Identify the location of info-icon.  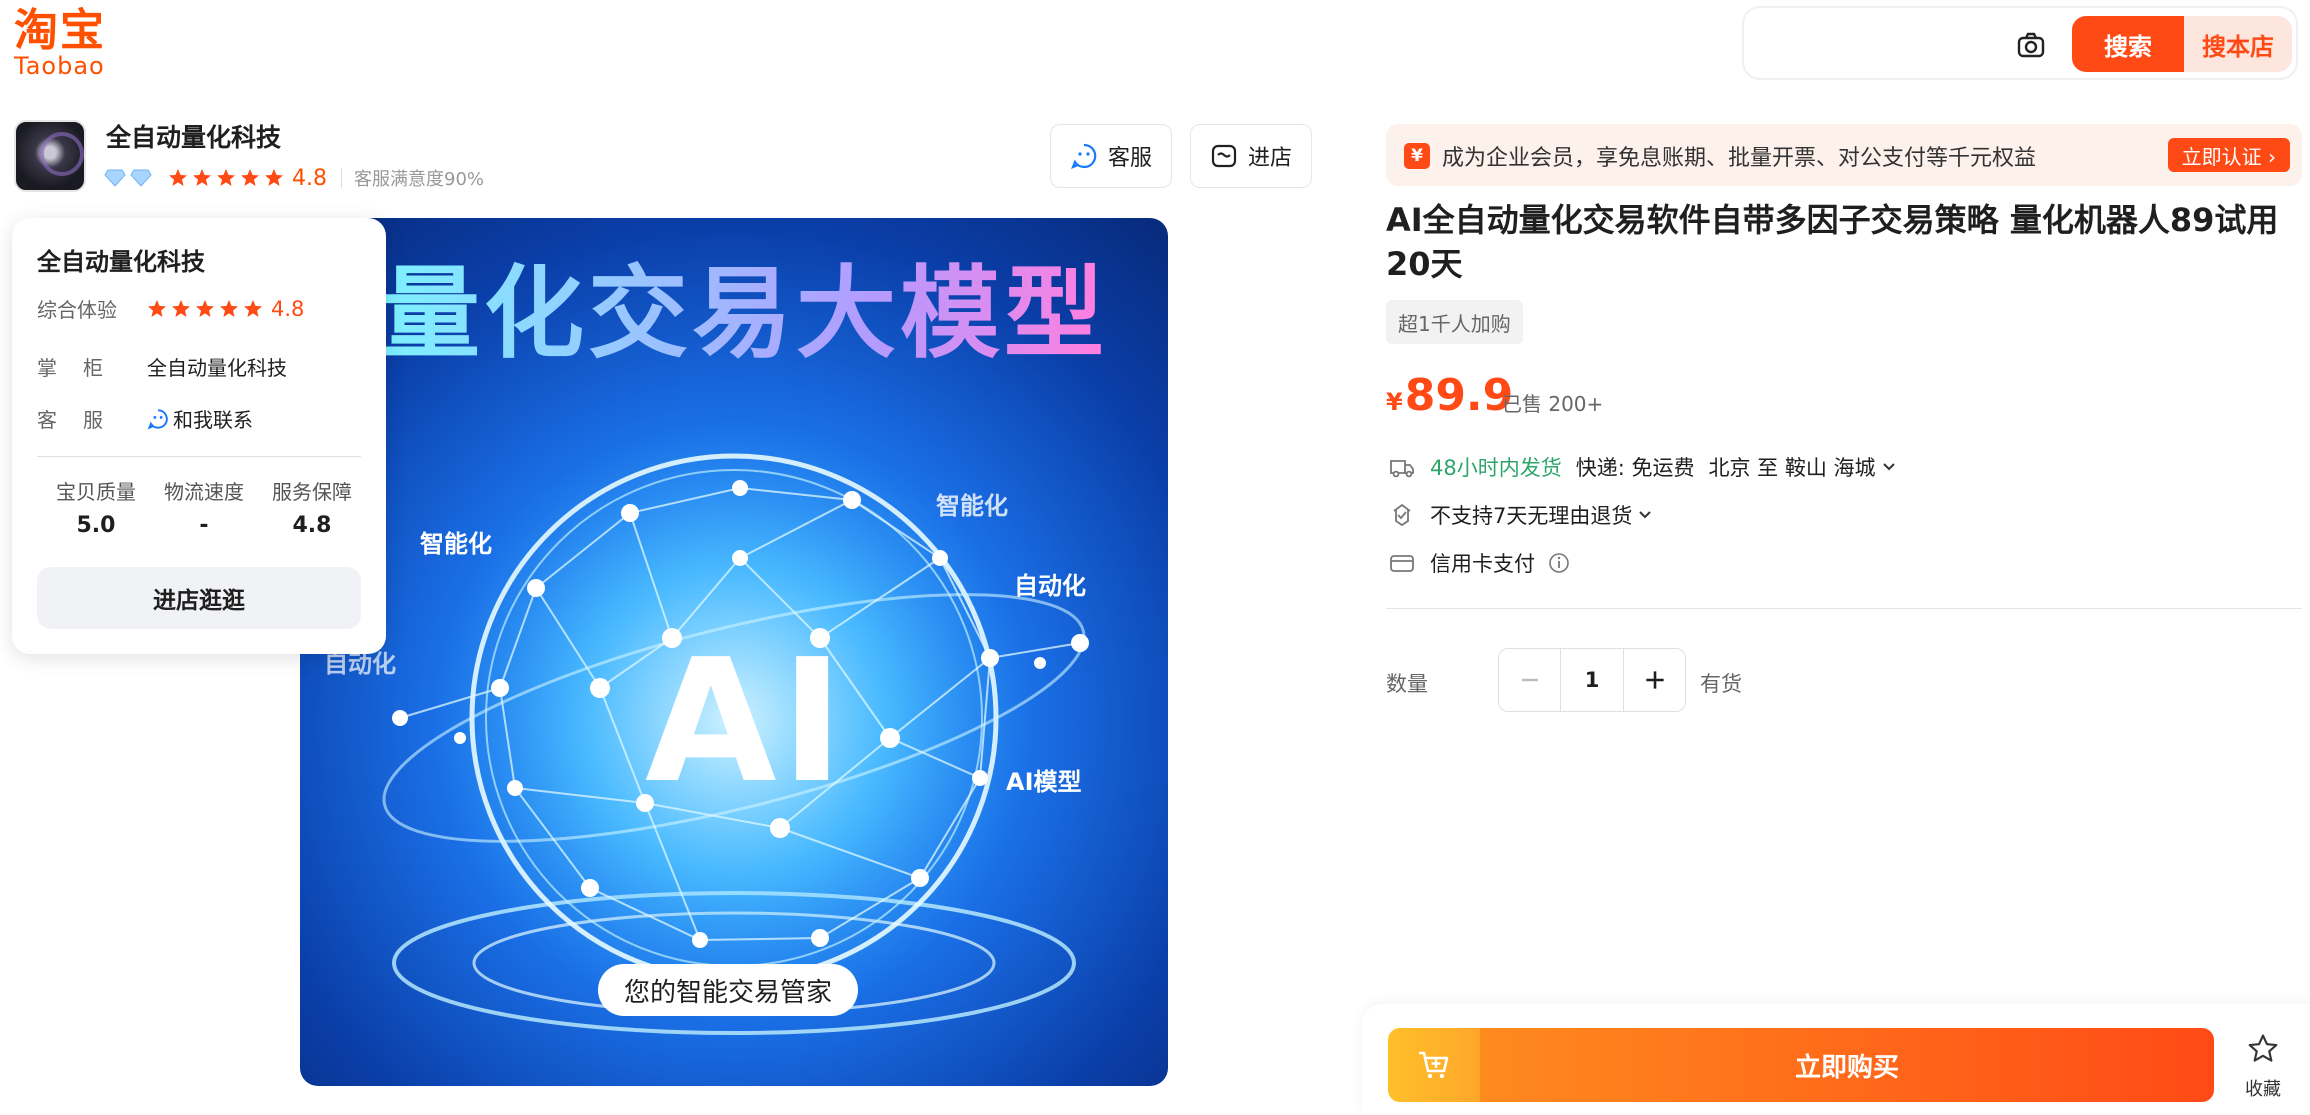
(1559, 563).